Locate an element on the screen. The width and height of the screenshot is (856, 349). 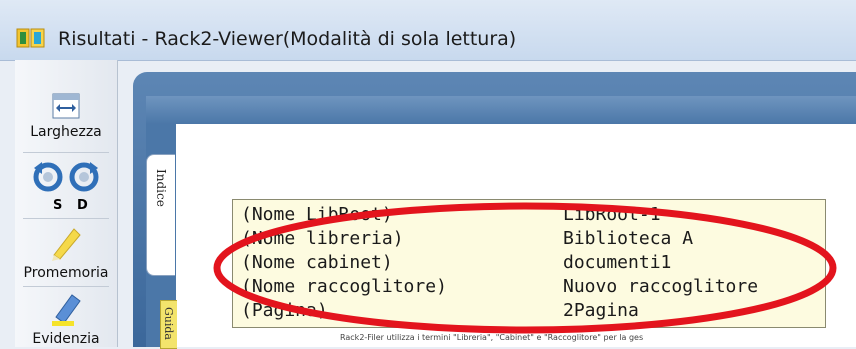
left-toolbar: Larghezza S D Promemoria Evidenzia is located at coordinates (66, 203).